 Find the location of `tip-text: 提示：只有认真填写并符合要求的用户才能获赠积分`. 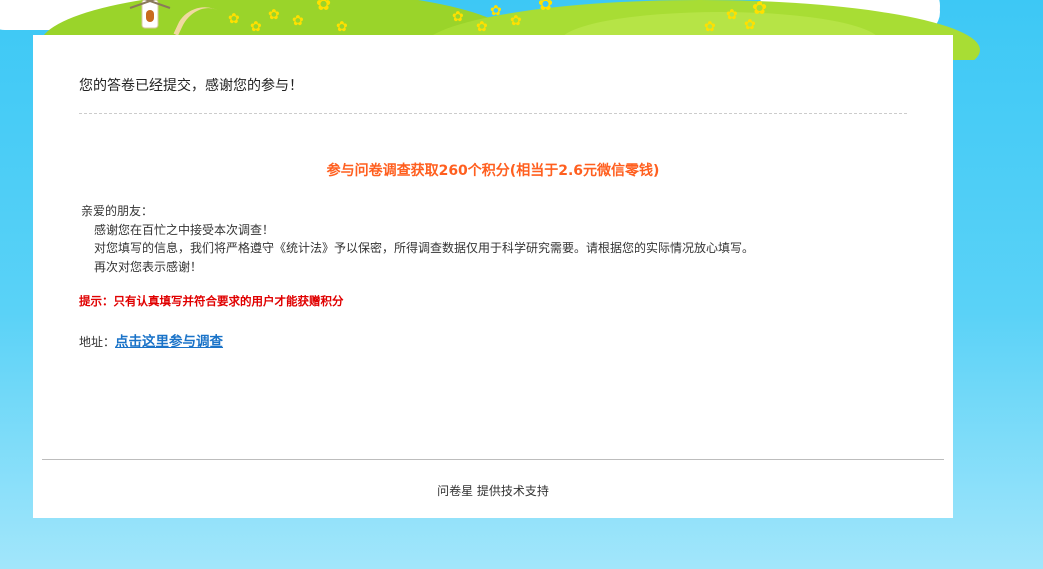

tip-text: 提示：只有认真填写并符合要求的用户才能获赠积分 is located at coordinates (211, 301).